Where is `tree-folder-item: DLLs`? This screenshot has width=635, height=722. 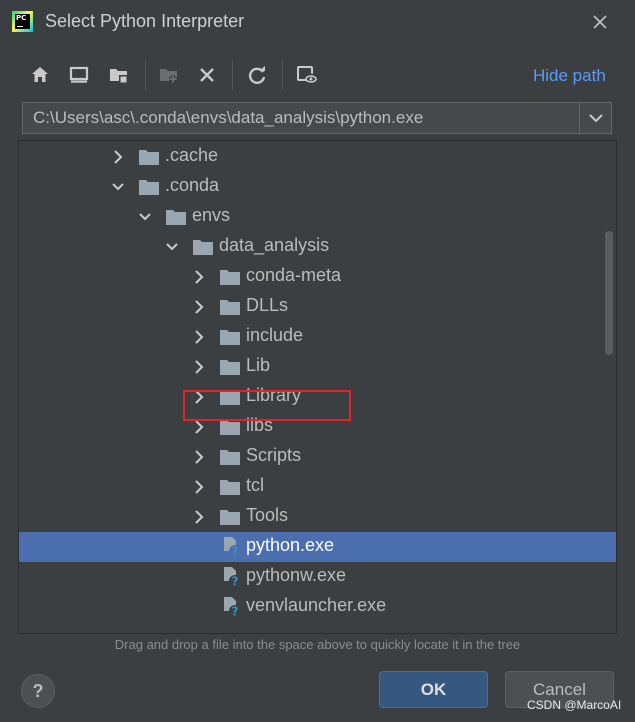
tree-folder-item: DLLs is located at coordinates (317, 307).